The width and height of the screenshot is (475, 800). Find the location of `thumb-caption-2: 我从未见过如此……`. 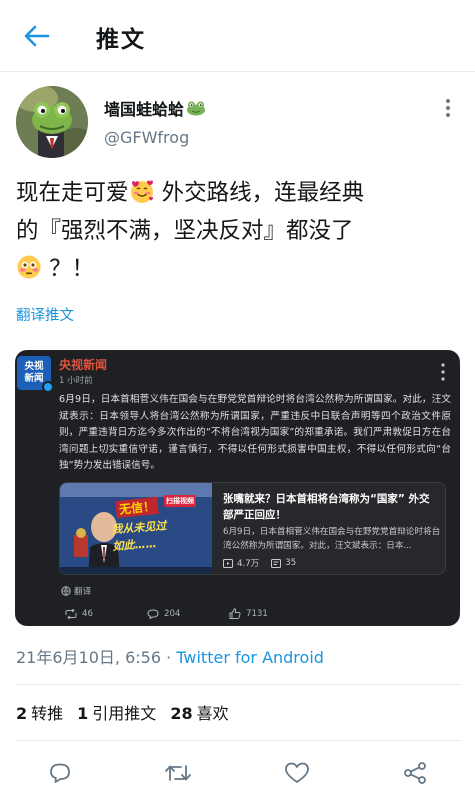

thumb-caption-2: 我从未见过如此…… is located at coordinates (139, 536).